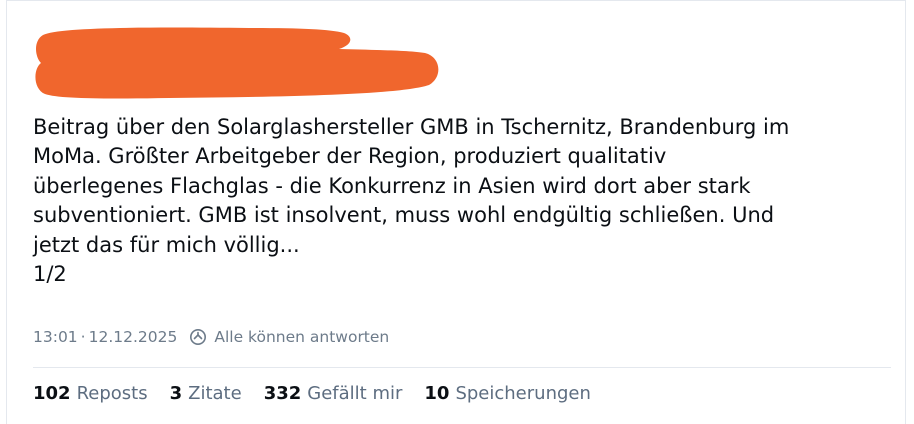 Image resolution: width=914 pixels, height=424 pixels. Describe the element at coordinates (355, 393) in the screenshot. I see `likes-label: Gefällt mir` at that location.